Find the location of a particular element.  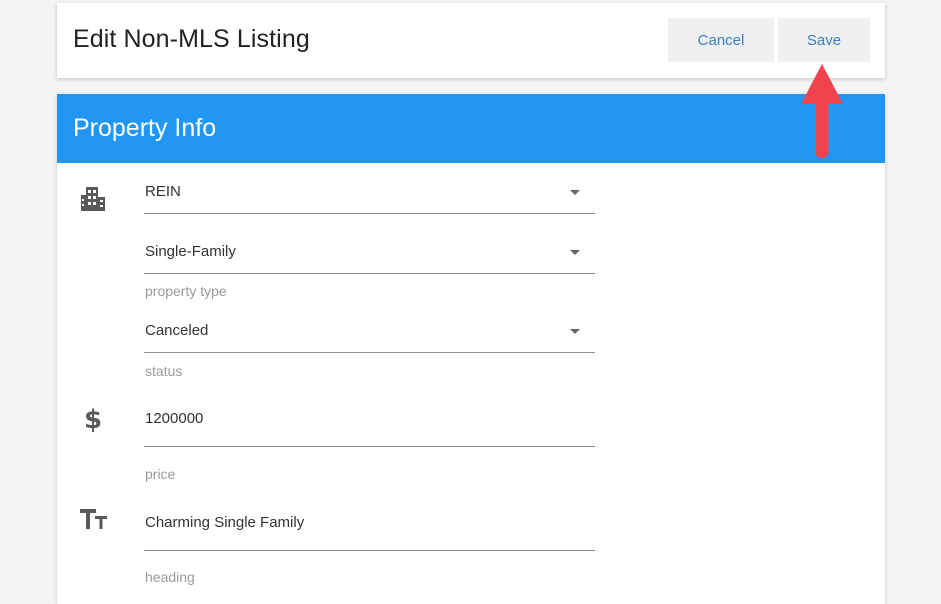

status-helper: status is located at coordinates (164, 371).